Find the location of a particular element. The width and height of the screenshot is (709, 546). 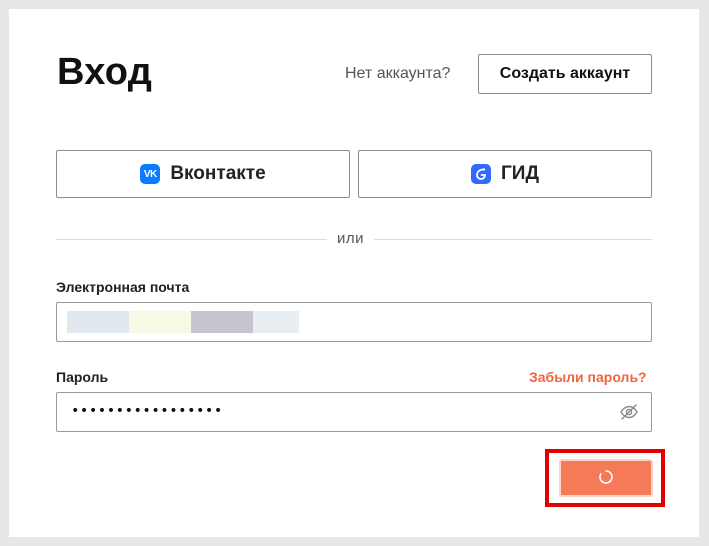

vk-login-label: Вконтакте is located at coordinates (218, 173).